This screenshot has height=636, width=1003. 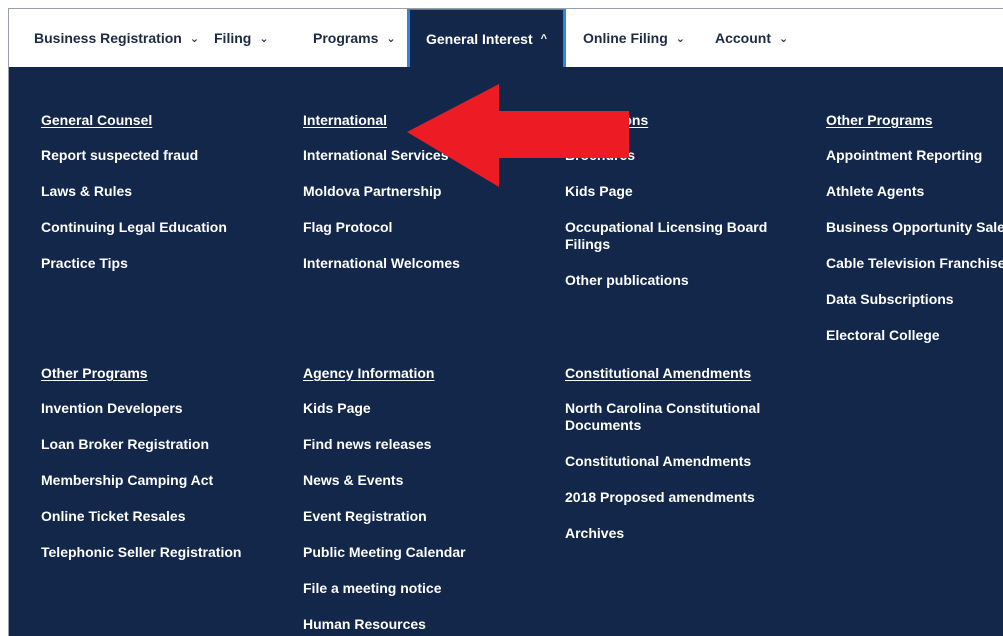 What do you see at coordinates (544, 39) in the screenshot?
I see `chevron-up-icon: ^` at bounding box center [544, 39].